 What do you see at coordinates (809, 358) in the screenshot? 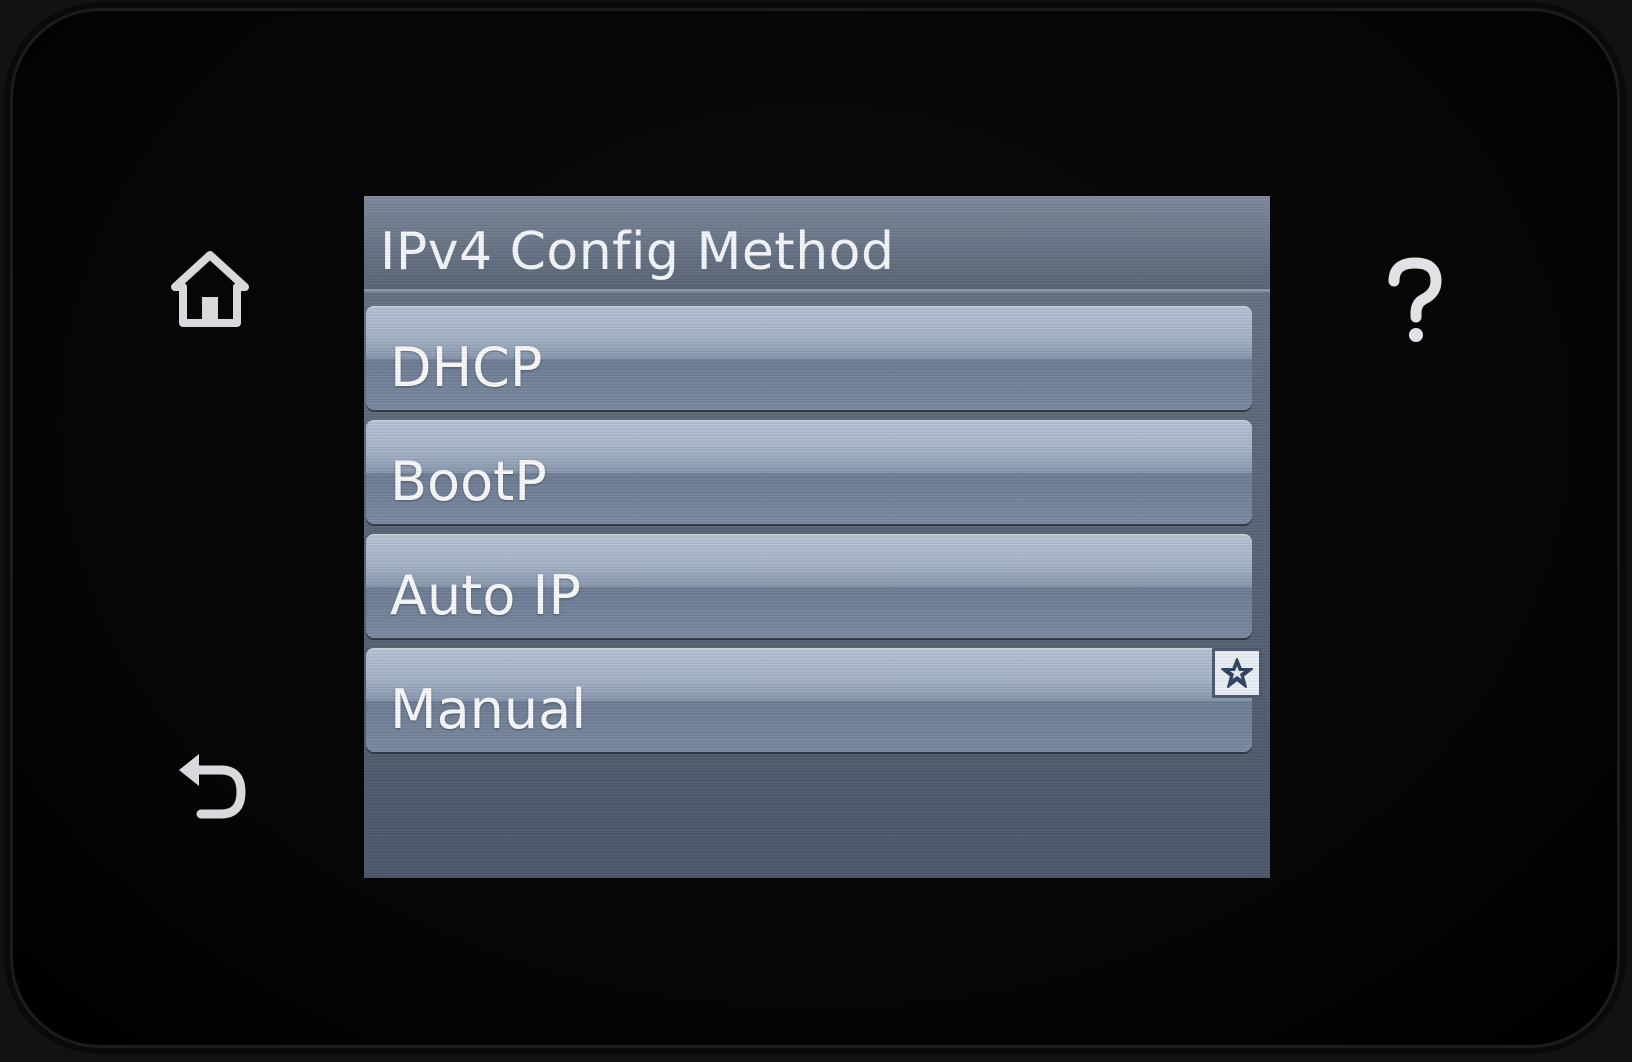
I see `menu-item-dhcp: DHCP` at bounding box center [809, 358].